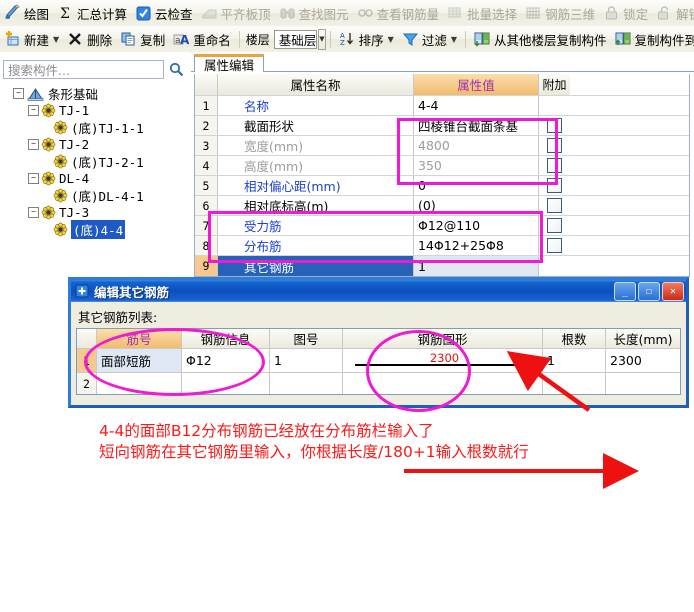 The width and height of the screenshot is (694, 612). I want to click on cell-jinhao: 面部短筋, so click(139, 360).